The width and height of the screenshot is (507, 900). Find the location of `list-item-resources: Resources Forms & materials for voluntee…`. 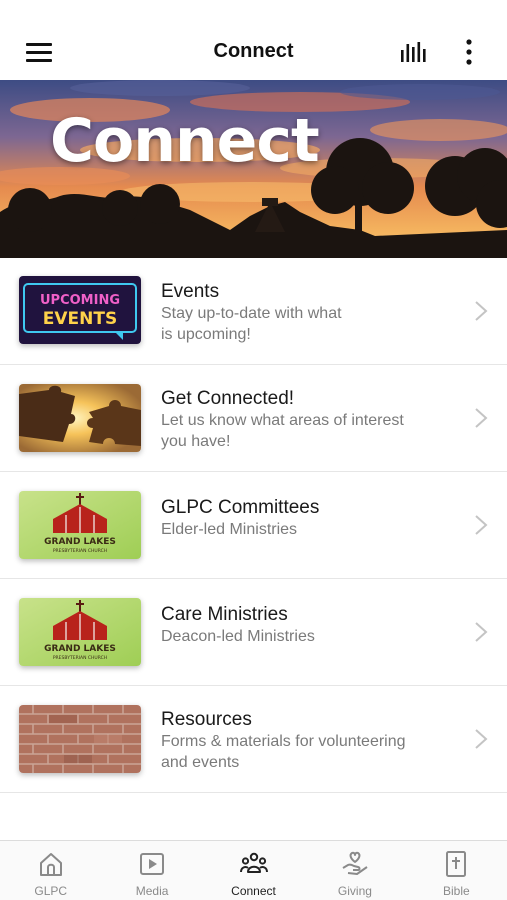

list-item-resources: Resources Forms & materials for voluntee… is located at coordinates (253, 739).